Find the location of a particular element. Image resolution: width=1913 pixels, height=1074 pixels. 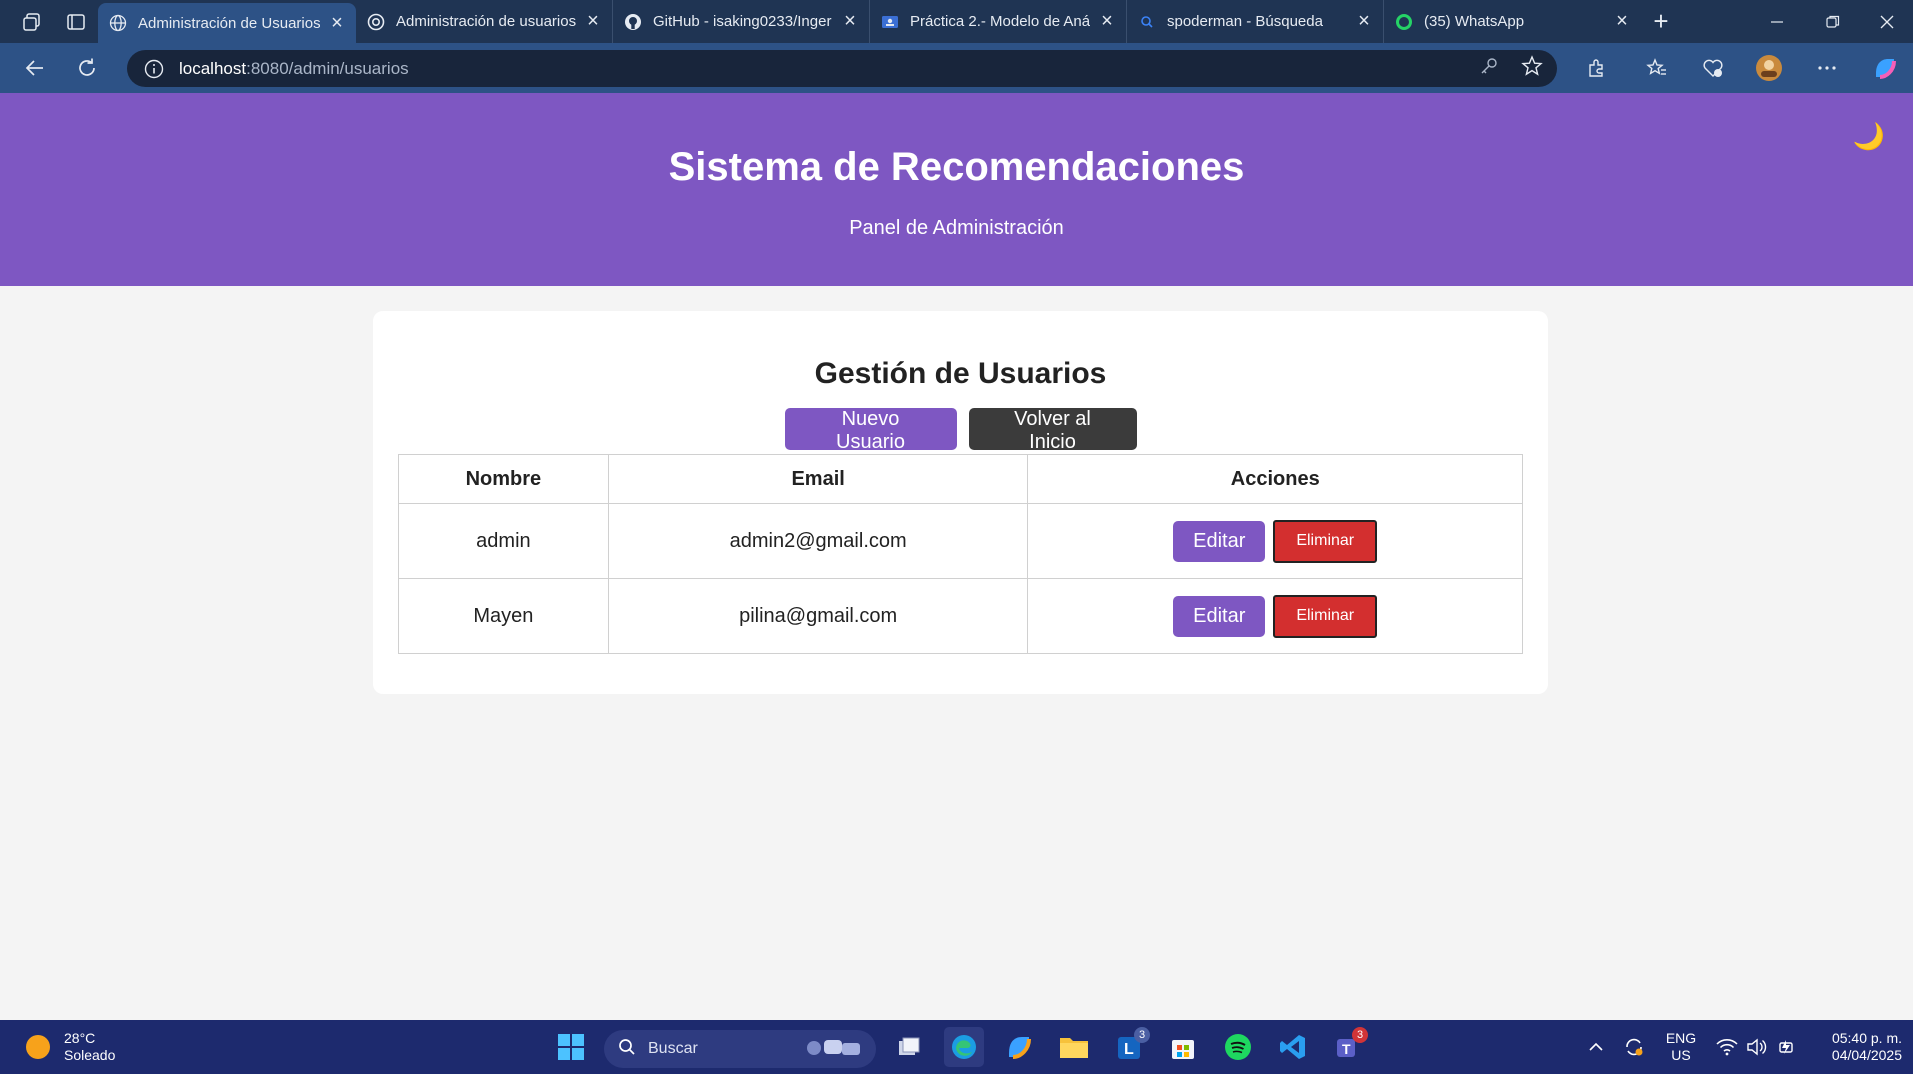

teams-icon: T 3 is located at coordinates (1348, 1047).